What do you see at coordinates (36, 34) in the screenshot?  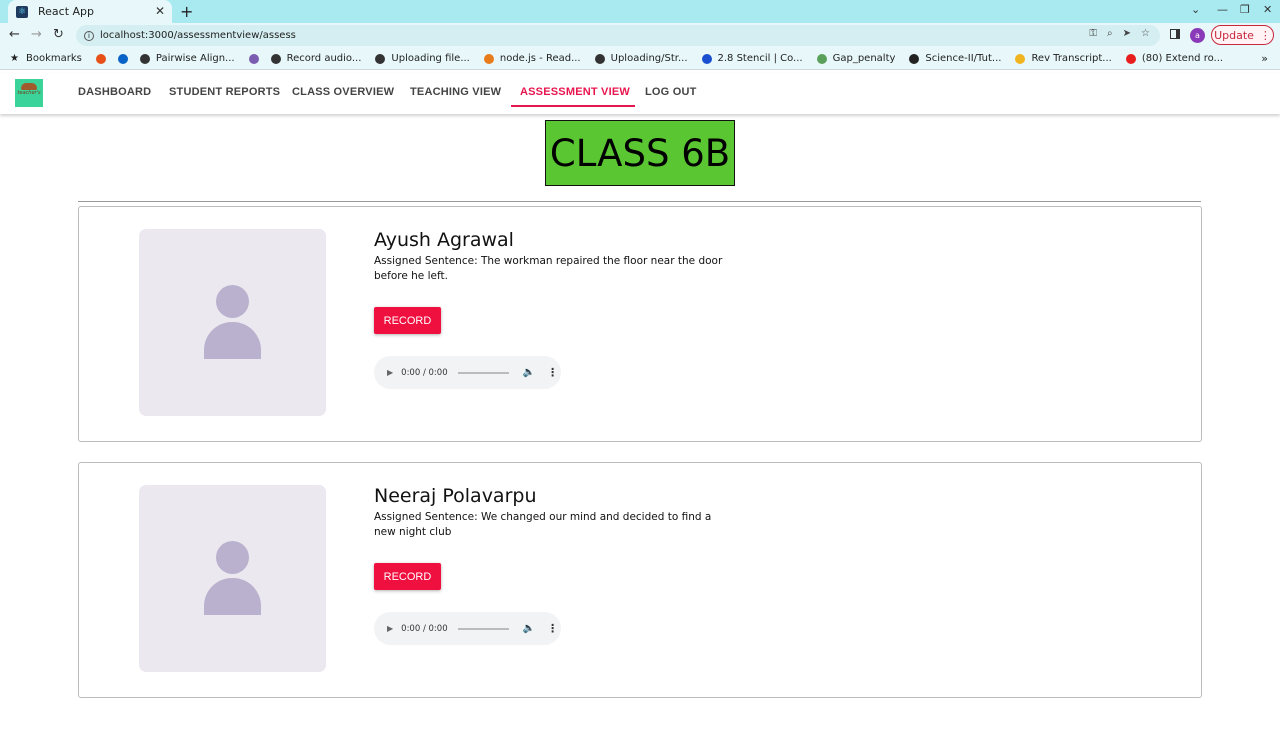 I see `forward-icon: →` at bounding box center [36, 34].